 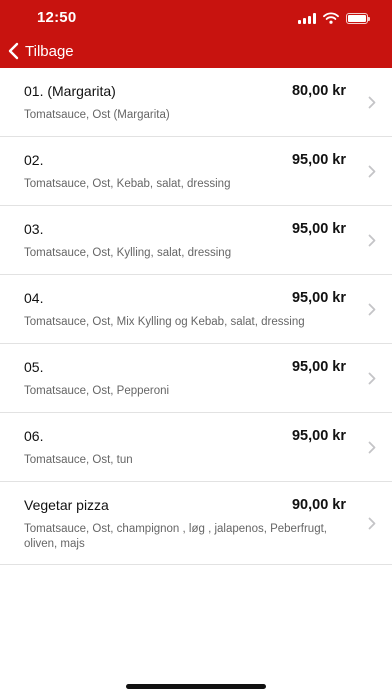 I want to click on item-price: 80,00 kr, so click(x=318, y=91).